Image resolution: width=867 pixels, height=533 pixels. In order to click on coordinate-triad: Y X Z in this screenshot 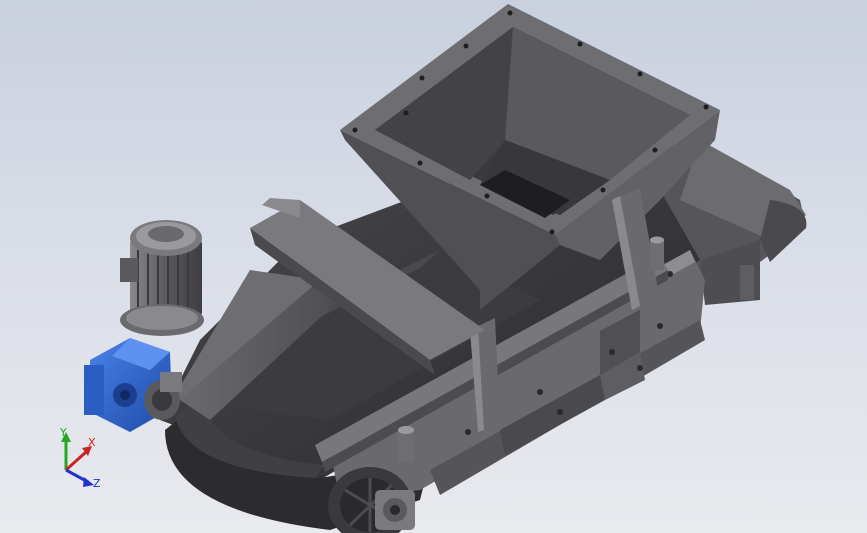, I will do `click(80, 458)`.